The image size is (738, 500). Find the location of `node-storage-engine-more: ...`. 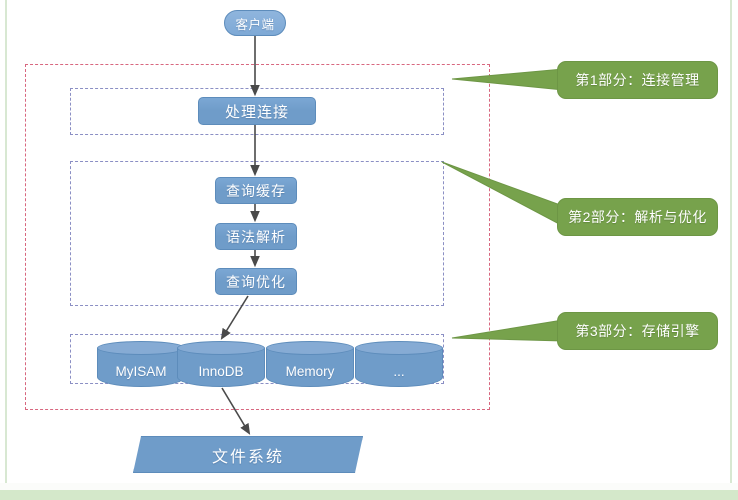

node-storage-engine-more: ... is located at coordinates (399, 364).